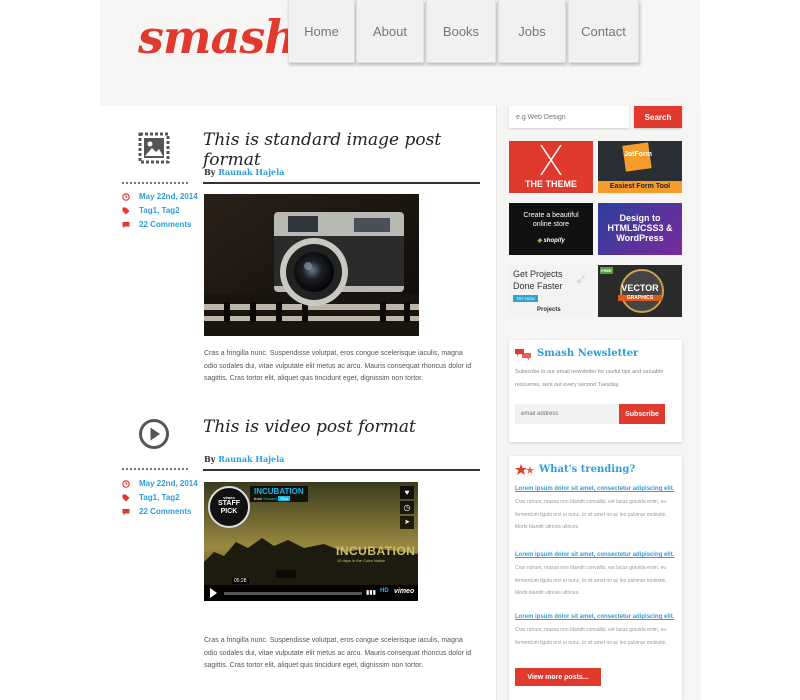  I want to click on site-logo: smash, so click(218, 37).